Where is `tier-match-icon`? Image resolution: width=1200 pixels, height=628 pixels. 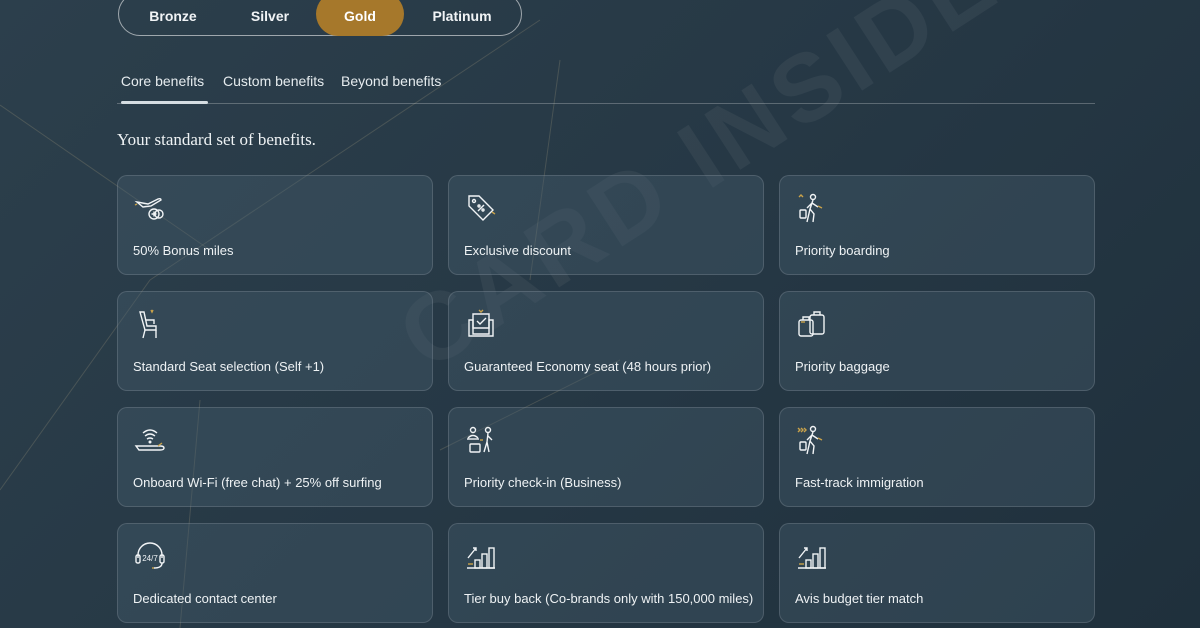 tier-match-icon is located at coordinates (812, 558).